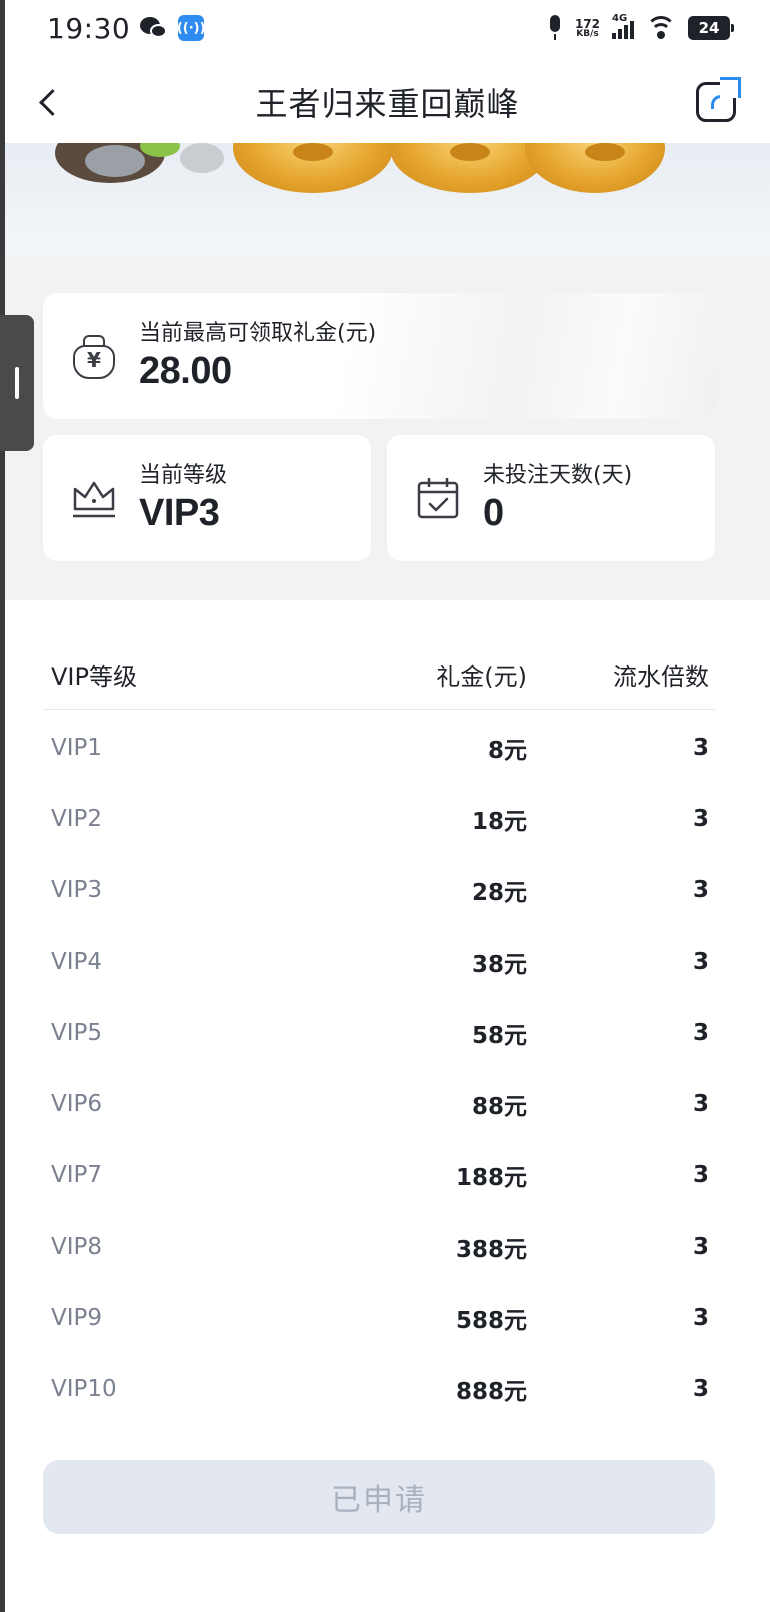 This screenshot has height=1612, width=770. Describe the element at coordinates (379, 961) in the screenshot. I see `table-row: VIP4 38元 3` at that location.